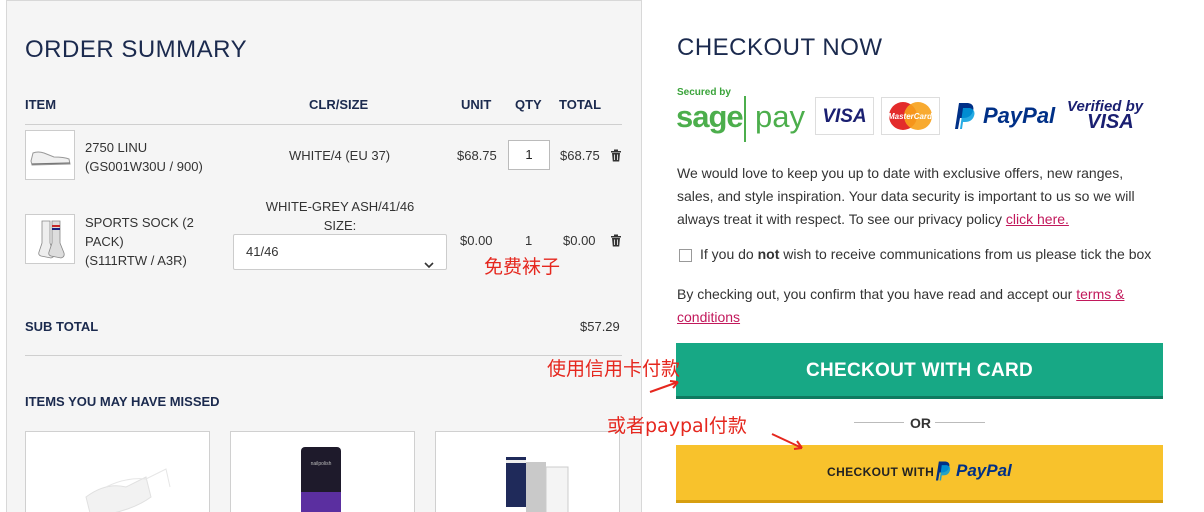  Describe the element at coordinates (322, 471) in the screenshot. I see `product-card-nail-polish: nailpolish` at that location.